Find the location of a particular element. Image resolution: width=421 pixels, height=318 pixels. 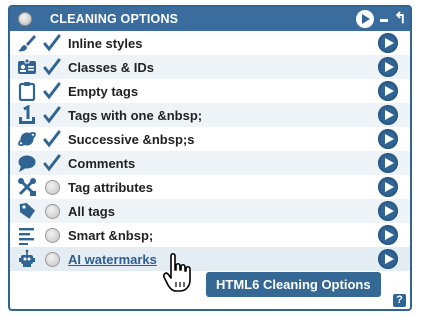

title-bullet-icon is located at coordinates (25, 19).